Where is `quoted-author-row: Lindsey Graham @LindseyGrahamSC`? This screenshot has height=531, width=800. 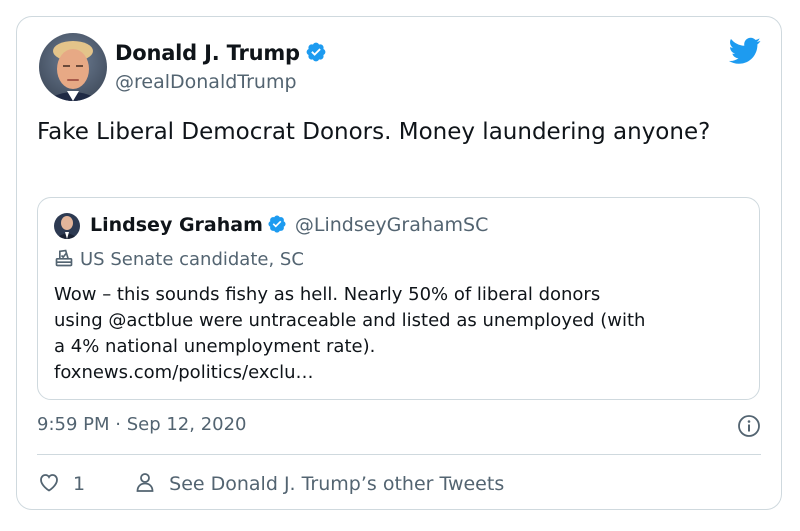
quoted-author-row: Lindsey Graham @LindseyGrahamSC is located at coordinates (289, 225).